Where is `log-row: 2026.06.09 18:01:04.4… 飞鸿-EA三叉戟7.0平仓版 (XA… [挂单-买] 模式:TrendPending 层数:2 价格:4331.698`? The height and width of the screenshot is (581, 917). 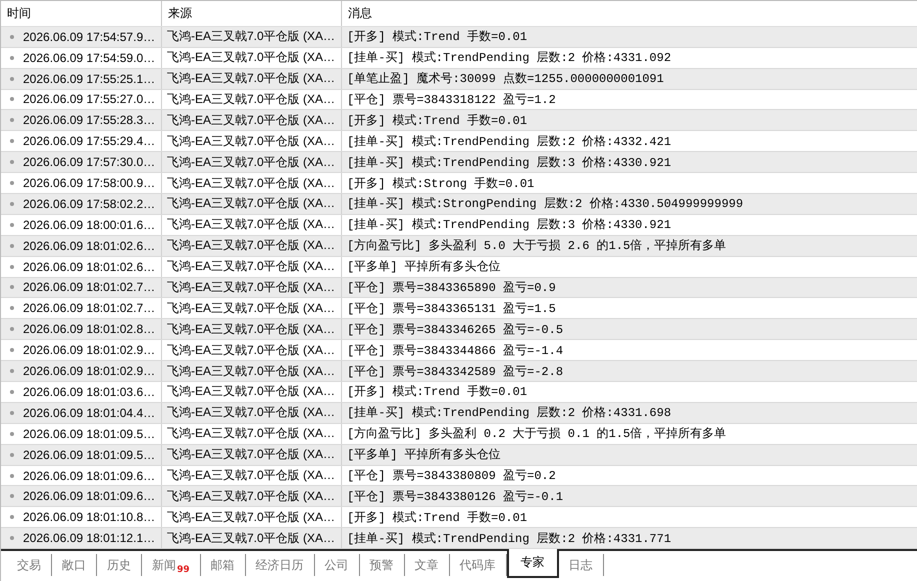 log-row: 2026.06.09 18:01:04.4… 飞鸿-EA三叉戟7.0平仓版 (XA… [挂单-买] 模式:TrendPending 层数:2 价格:4331.698 is located at coordinates (459, 413).